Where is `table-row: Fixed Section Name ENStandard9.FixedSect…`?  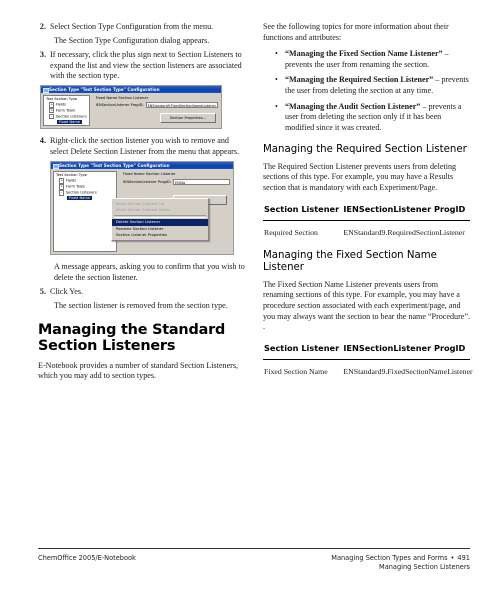
table-row: Fixed Section Name ENStandard9.FixedSect… is located at coordinates (368, 368).